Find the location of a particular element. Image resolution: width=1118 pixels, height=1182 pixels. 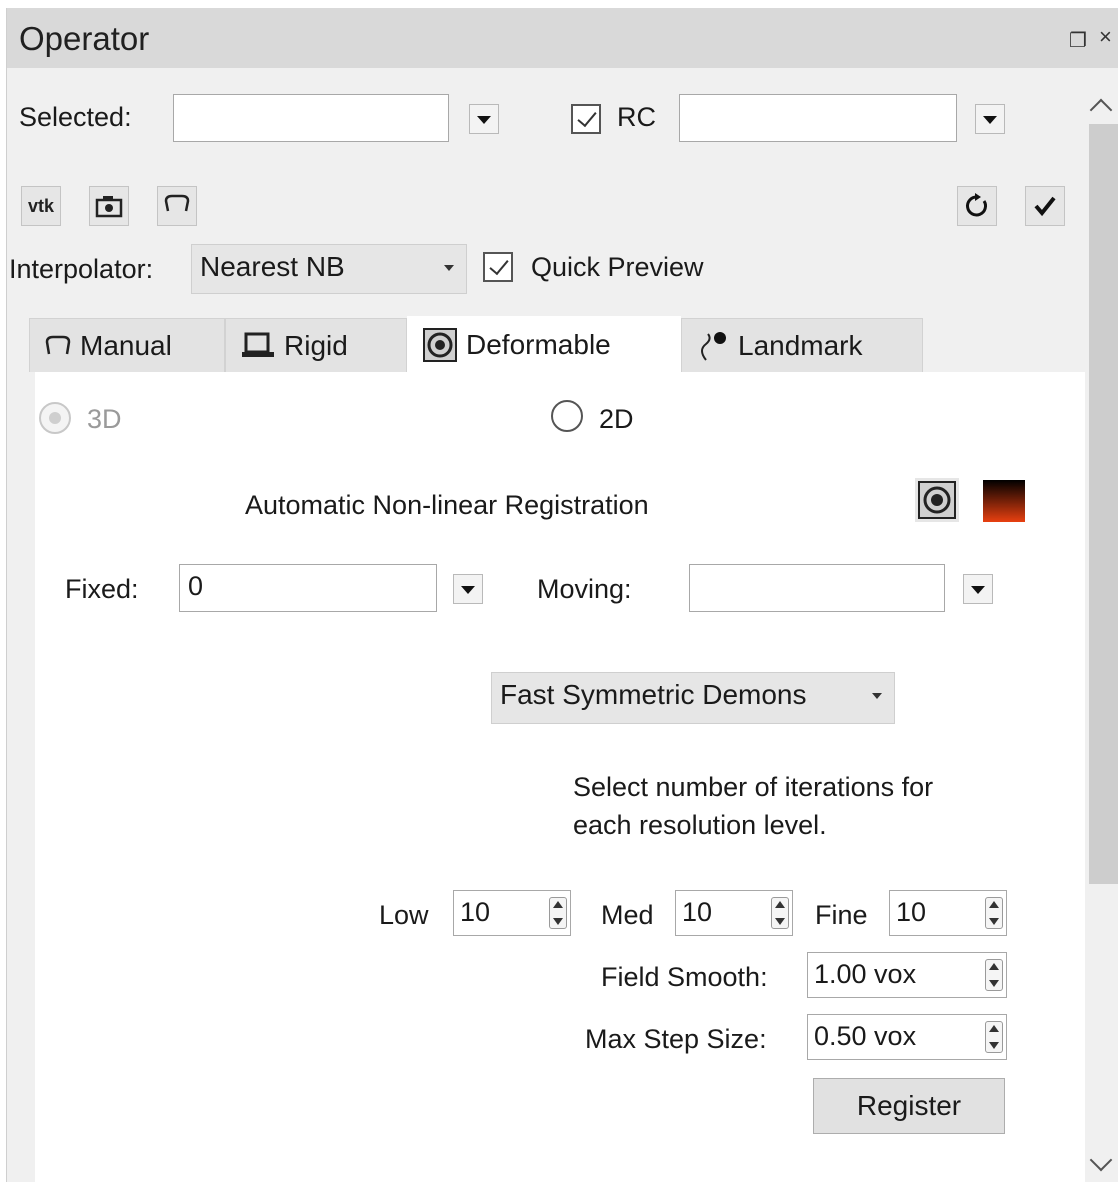

moving-dropdown-button is located at coordinates (978, 589).